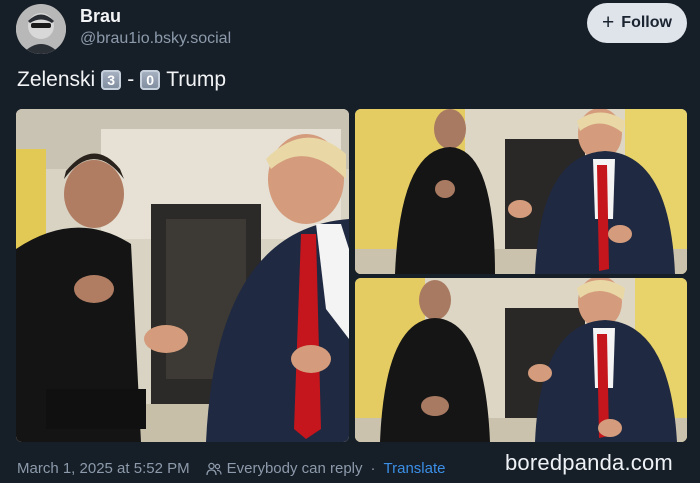 Image resolution: width=700 pixels, height=483 pixels. What do you see at coordinates (131, 79) in the screenshot?
I see `post-text-dash: -` at bounding box center [131, 79].